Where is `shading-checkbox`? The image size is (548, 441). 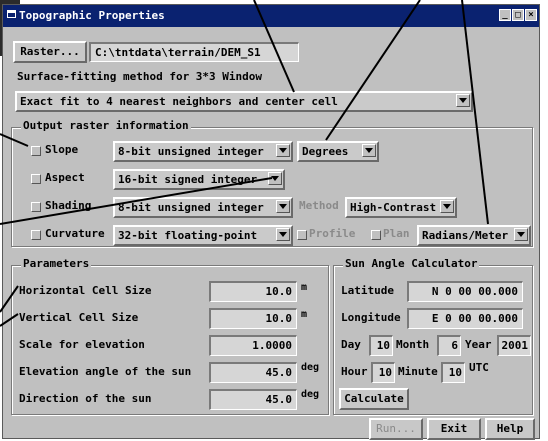
shading-checkbox is located at coordinates (36, 207).